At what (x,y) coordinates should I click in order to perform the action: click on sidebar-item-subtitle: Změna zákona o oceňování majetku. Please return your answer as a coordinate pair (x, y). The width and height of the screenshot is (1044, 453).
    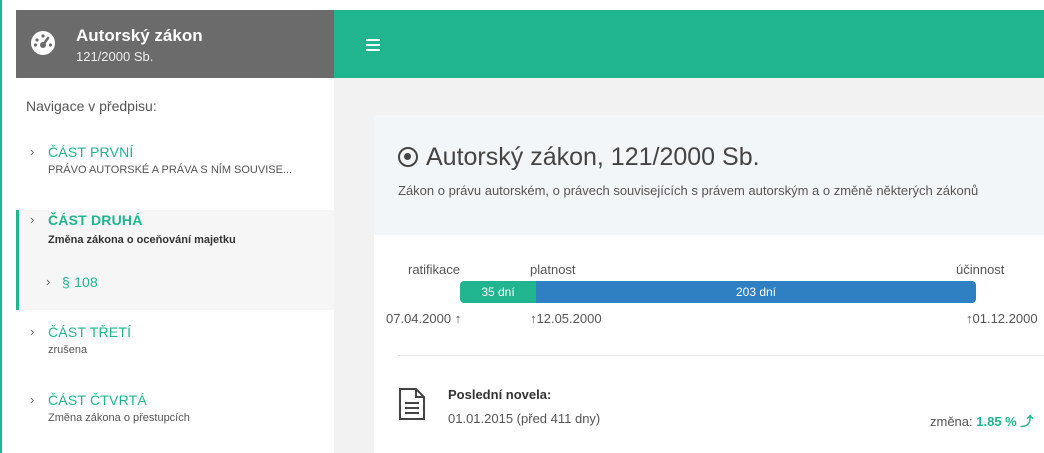
    Looking at the image, I should click on (142, 240).